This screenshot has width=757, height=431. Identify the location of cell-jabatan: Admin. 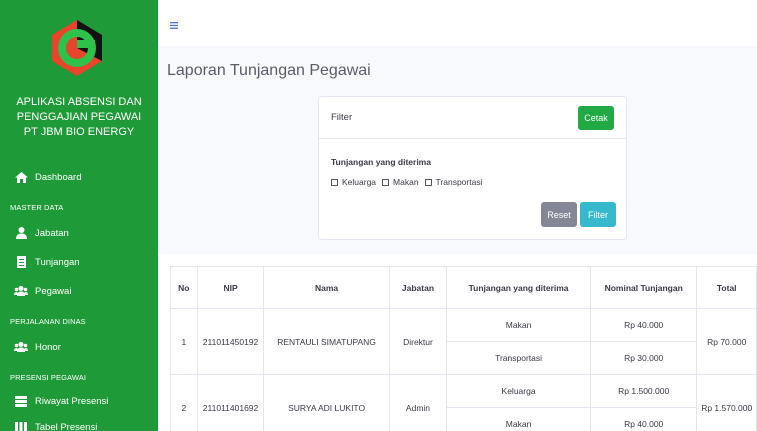
(418, 402).